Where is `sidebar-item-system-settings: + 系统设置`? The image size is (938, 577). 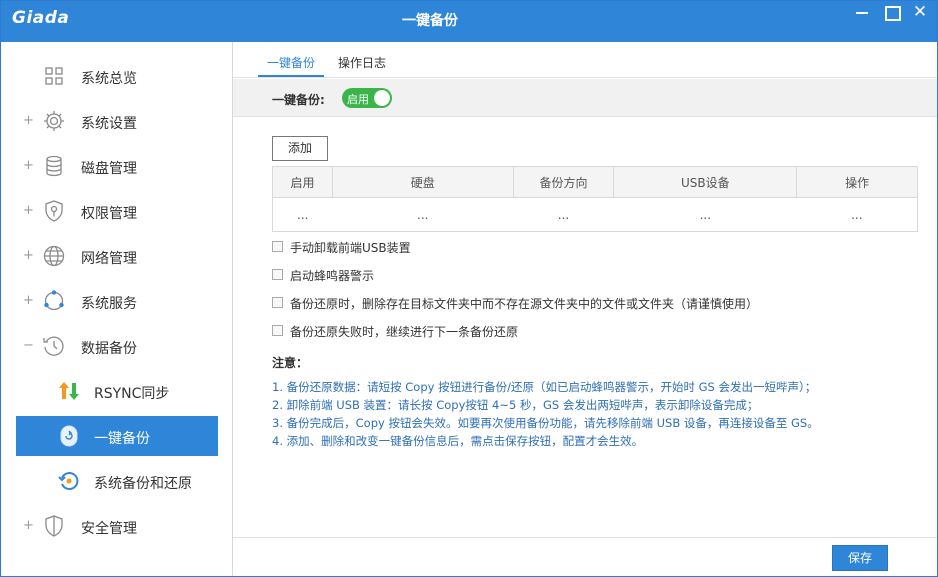
sidebar-item-system-settings: + 系统设置 is located at coordinates (117, 121).